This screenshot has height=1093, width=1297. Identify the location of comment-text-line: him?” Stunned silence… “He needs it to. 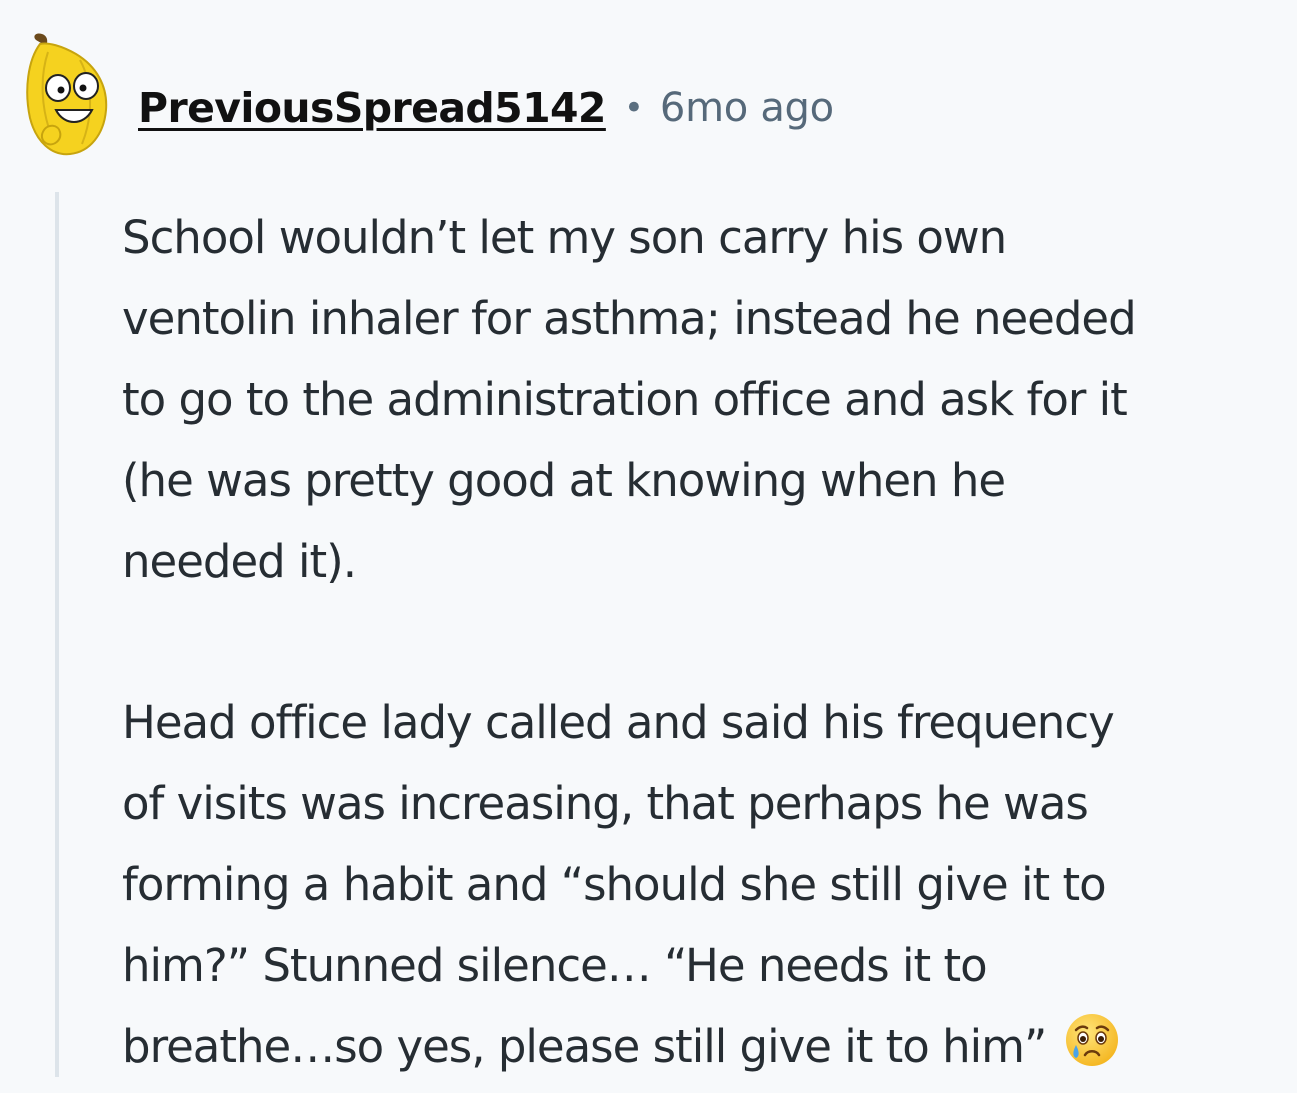
(555, 965).